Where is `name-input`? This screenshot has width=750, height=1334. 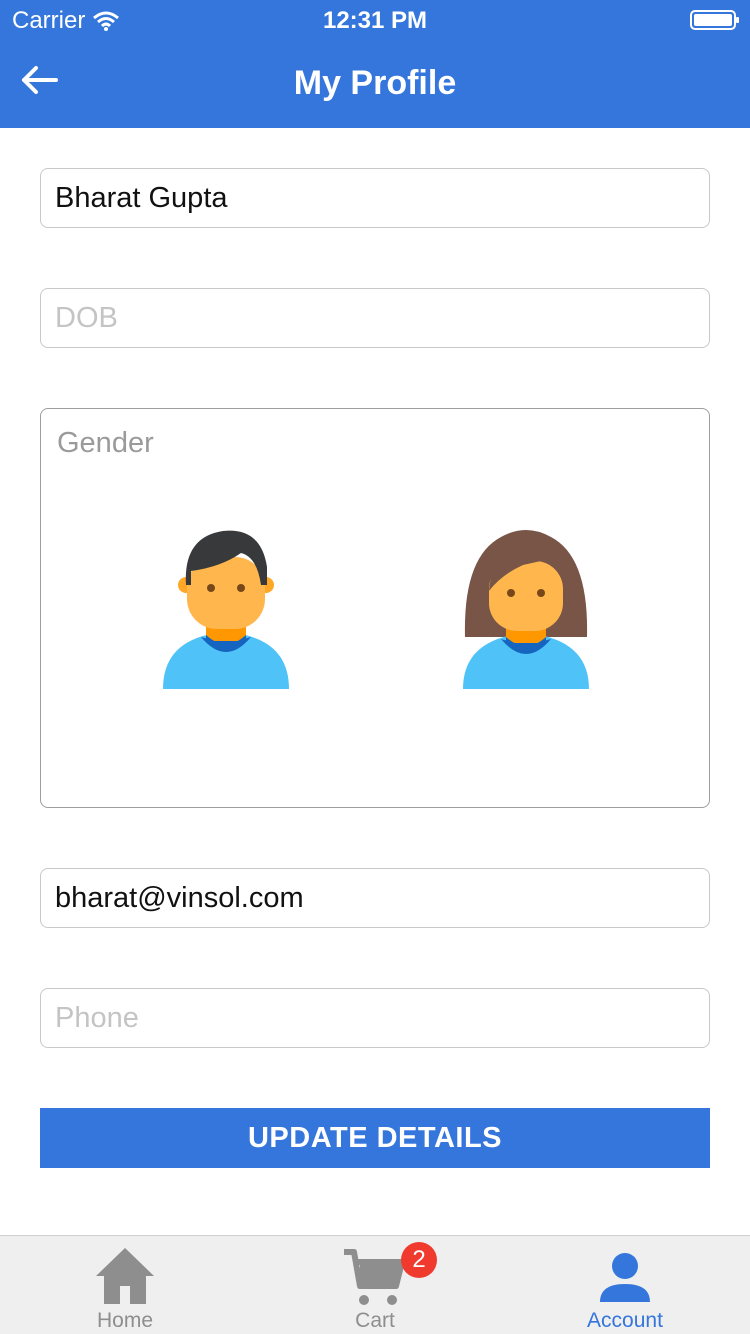 name-input is located at coordinates (375, 198).